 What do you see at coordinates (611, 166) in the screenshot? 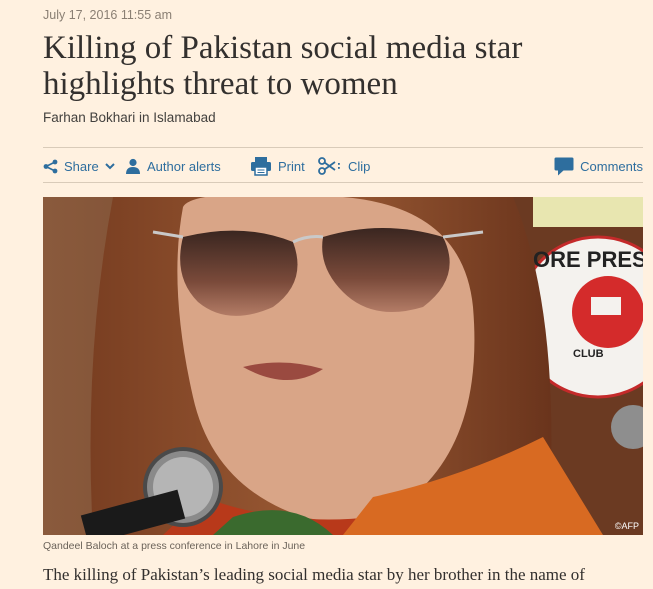
I see `comments-label: Comments` at bounding box center [611, 166].